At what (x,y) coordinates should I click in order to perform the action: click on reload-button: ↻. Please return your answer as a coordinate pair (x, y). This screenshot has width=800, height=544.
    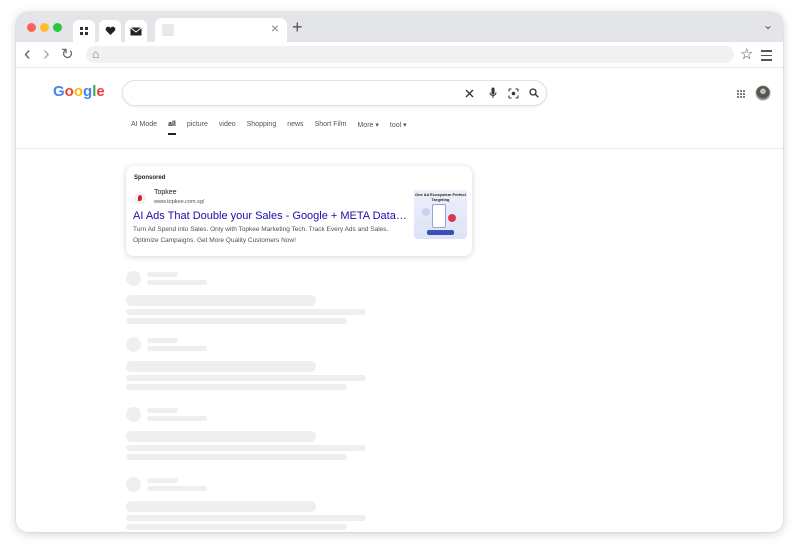
    Looking at the image, I should click on (67, 55).